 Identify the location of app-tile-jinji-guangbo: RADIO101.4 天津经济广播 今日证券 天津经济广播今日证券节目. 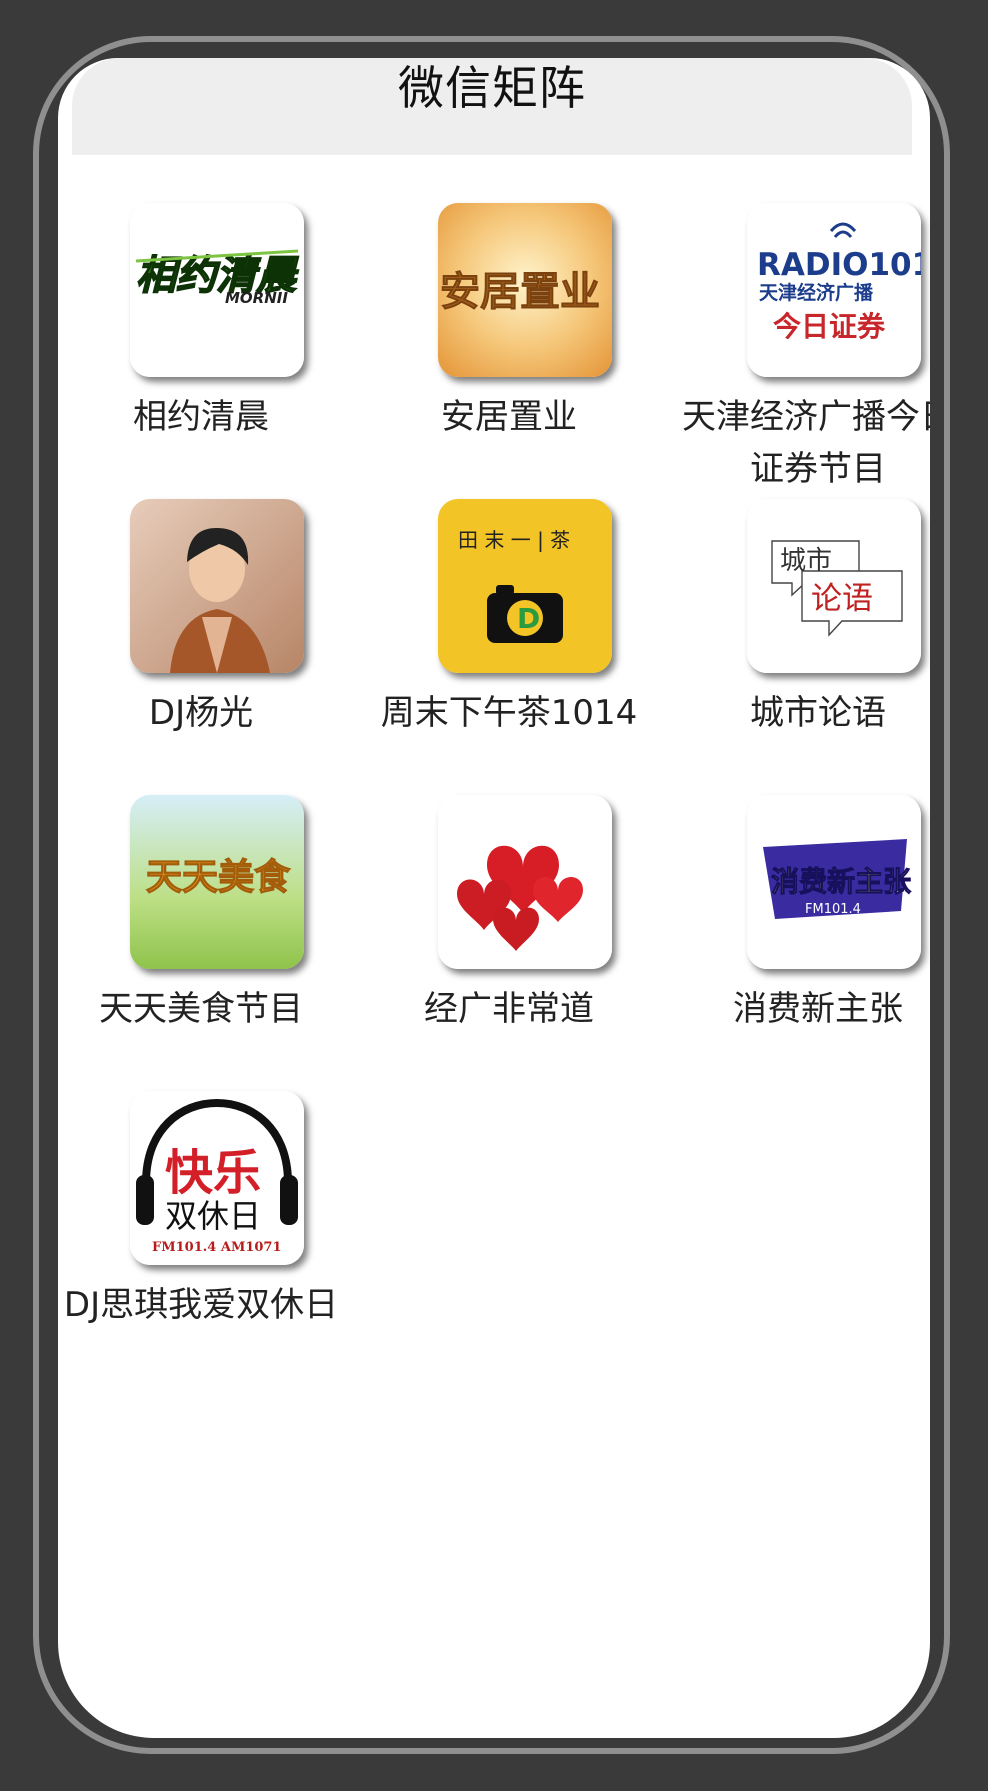
(799, 348).